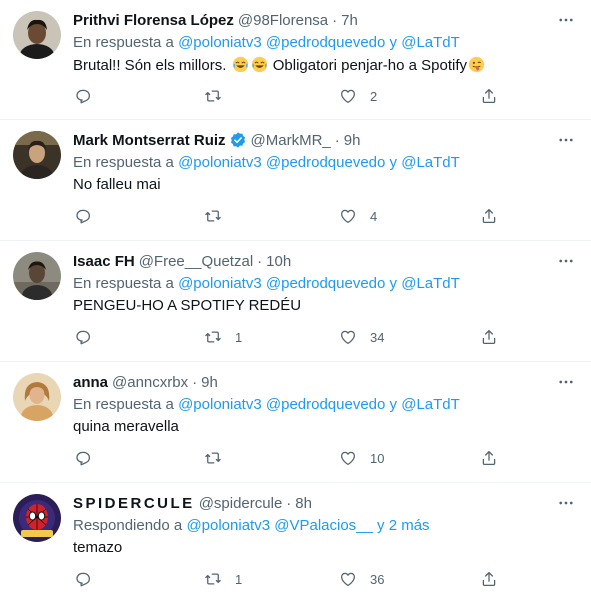 Image resolution: width=591 pixels, height=602 pixels. Describe the element at coordinates (104, 261) in the screenshot. I see `author-name: Isaac FH` at that location.